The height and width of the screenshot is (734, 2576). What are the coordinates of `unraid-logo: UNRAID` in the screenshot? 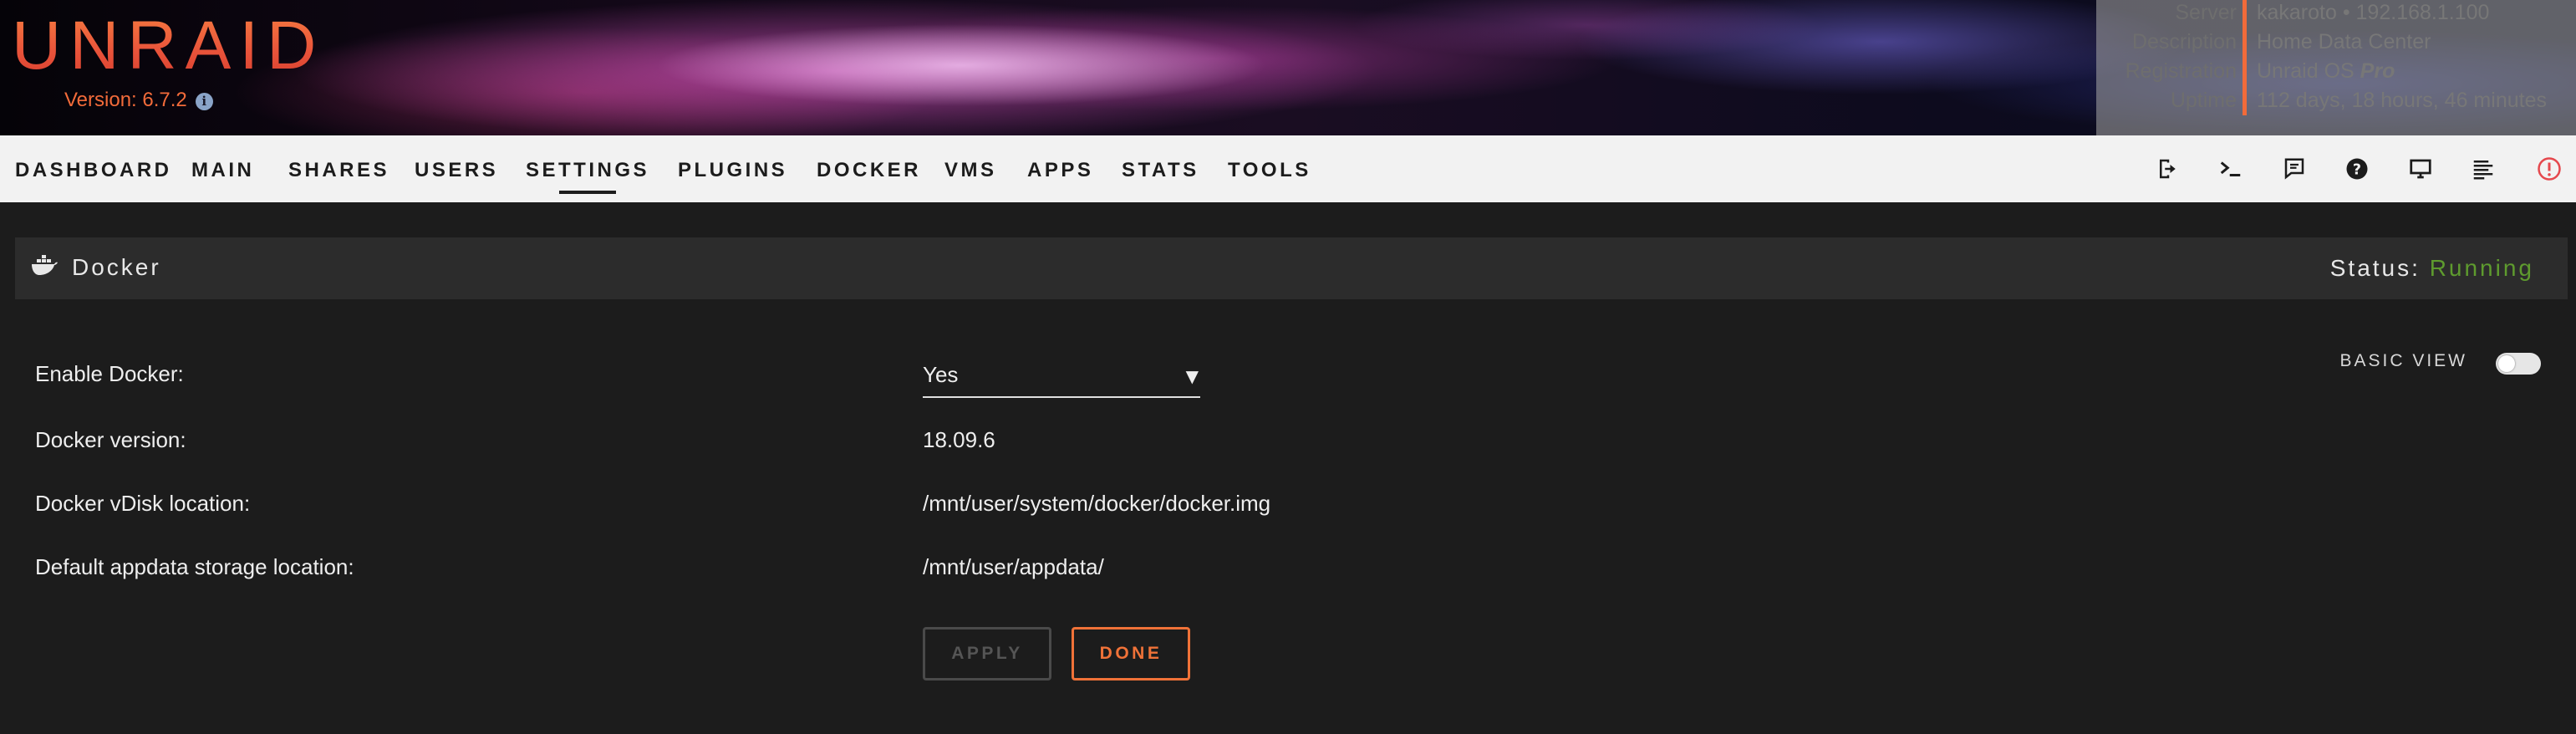 It's located at (168, 46).